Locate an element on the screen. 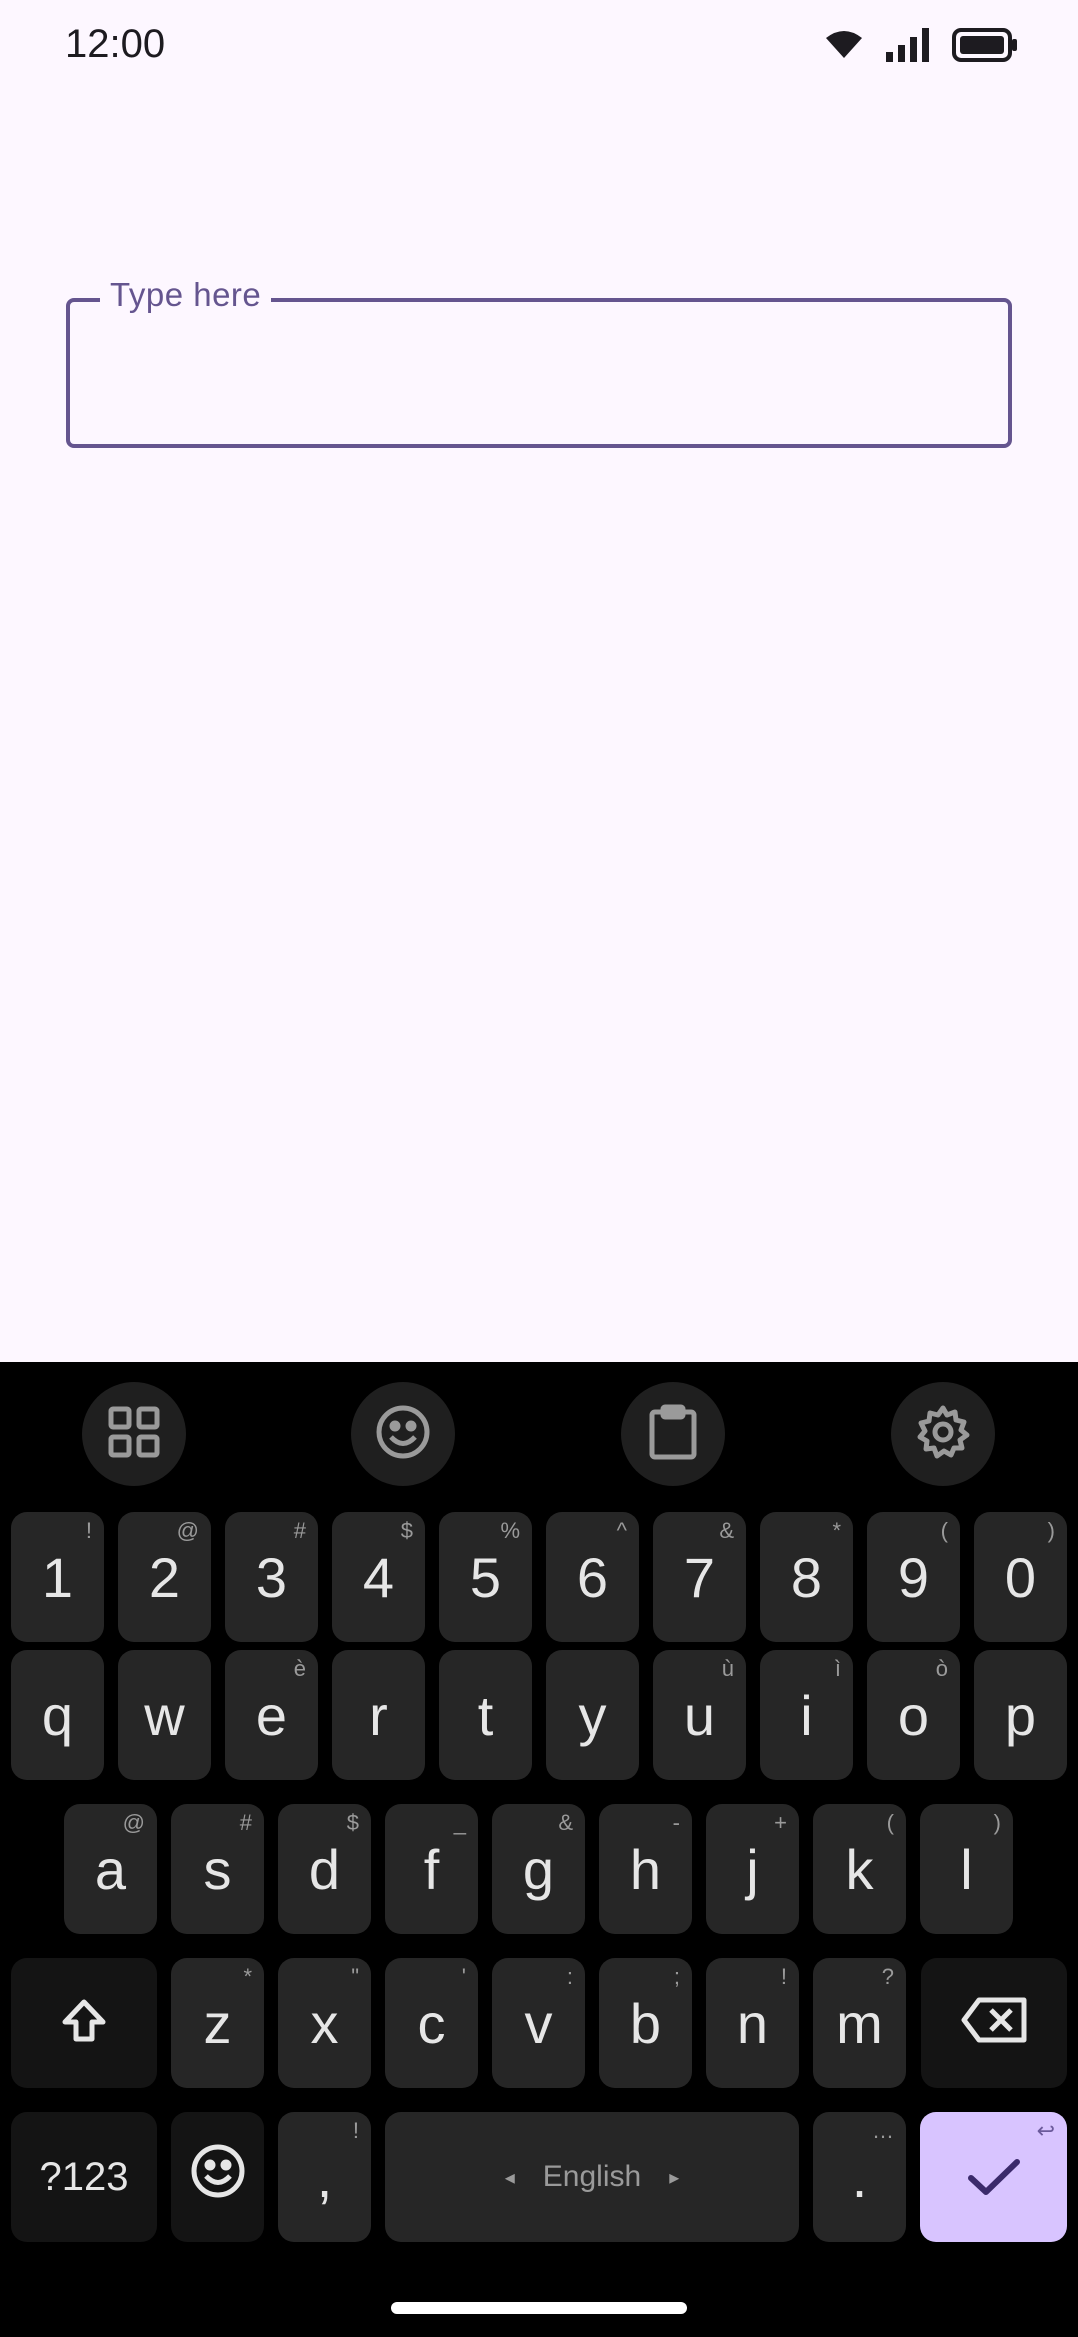 This screenshot has width=1078, height=2337. space-language-label: English is located at coordinates (592, 2176).